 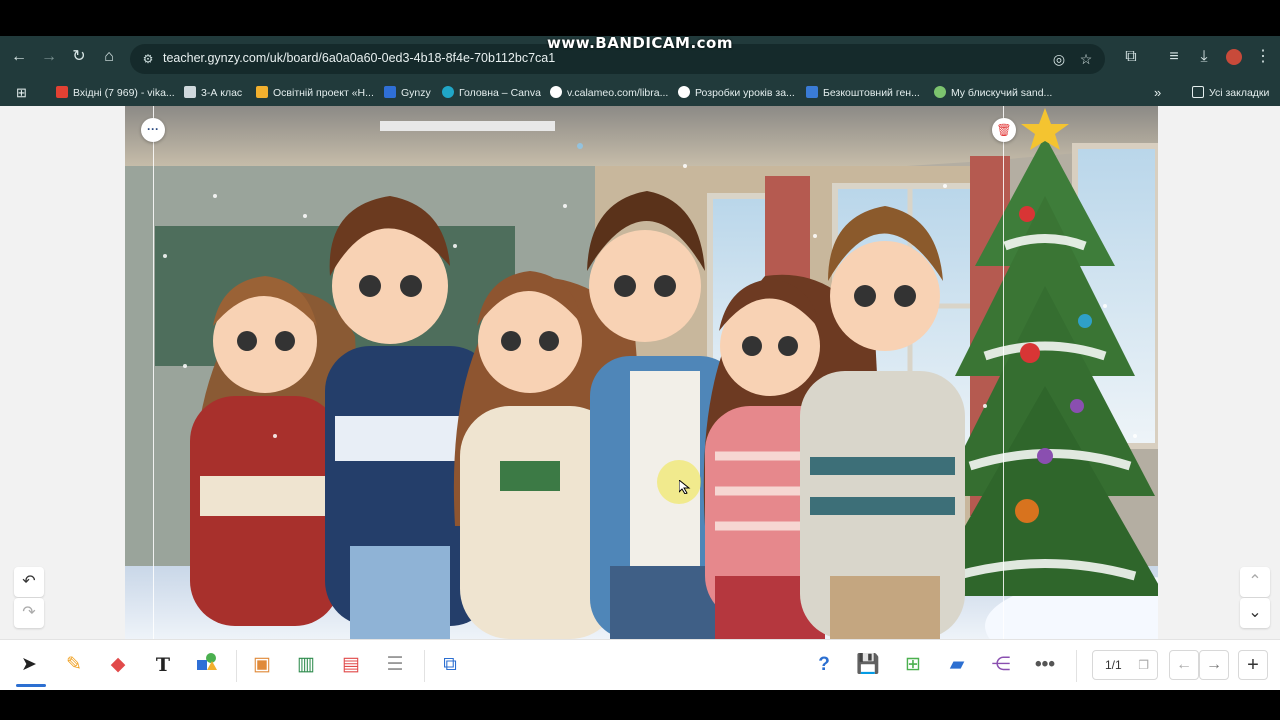 What do you see at coordinates (1086, 59) in the screenshot?
I see `star-icon: ☆` at bounding box center [1086, 59].